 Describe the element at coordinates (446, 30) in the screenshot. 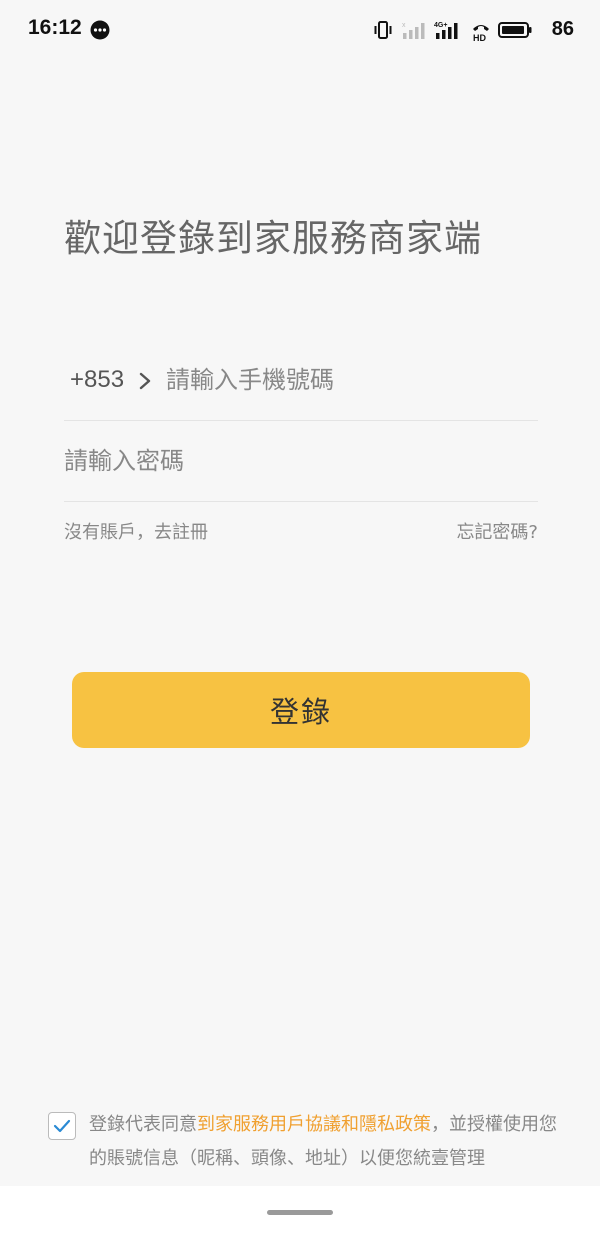

I see `signal-4g-icon: 4G+` at that location.